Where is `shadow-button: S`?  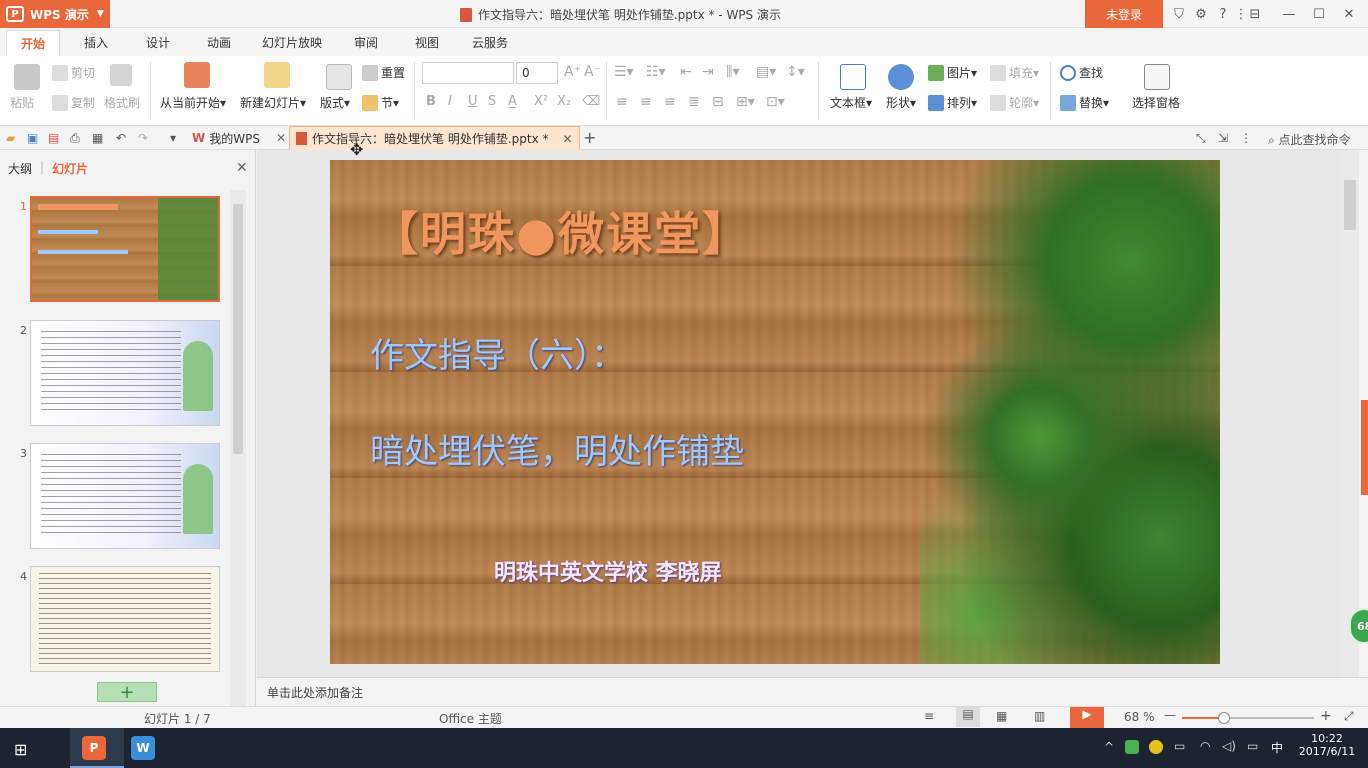 shadow-button: S is located at coordinates (492, 101).